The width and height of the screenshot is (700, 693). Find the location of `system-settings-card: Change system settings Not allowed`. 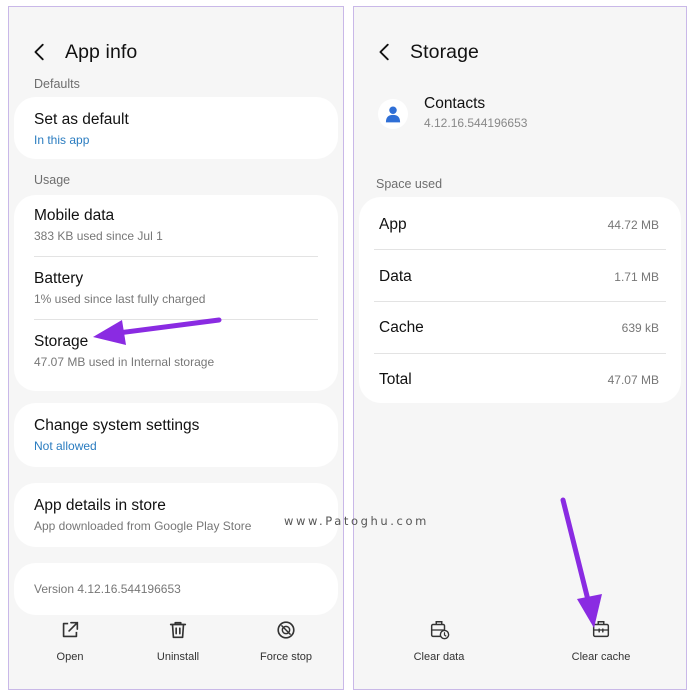

system-settings-card: Change system settings Not allowed is located at coordinates (176, 435).